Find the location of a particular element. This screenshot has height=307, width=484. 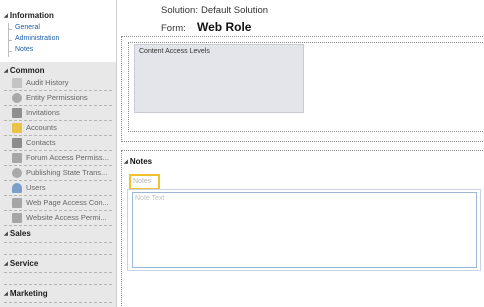

nav-link-notes: Notes is located at coordinates (24, 49).